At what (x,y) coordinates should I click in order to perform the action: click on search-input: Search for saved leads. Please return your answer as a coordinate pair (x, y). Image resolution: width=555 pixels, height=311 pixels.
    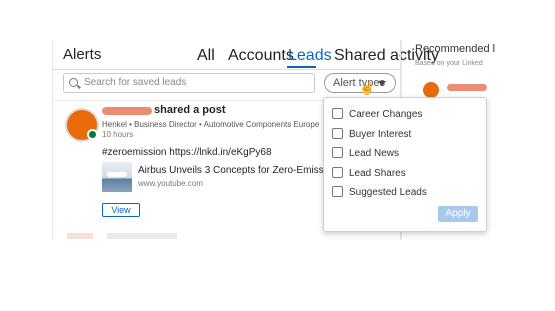
    Looking at the image, I should click on (189, 83).